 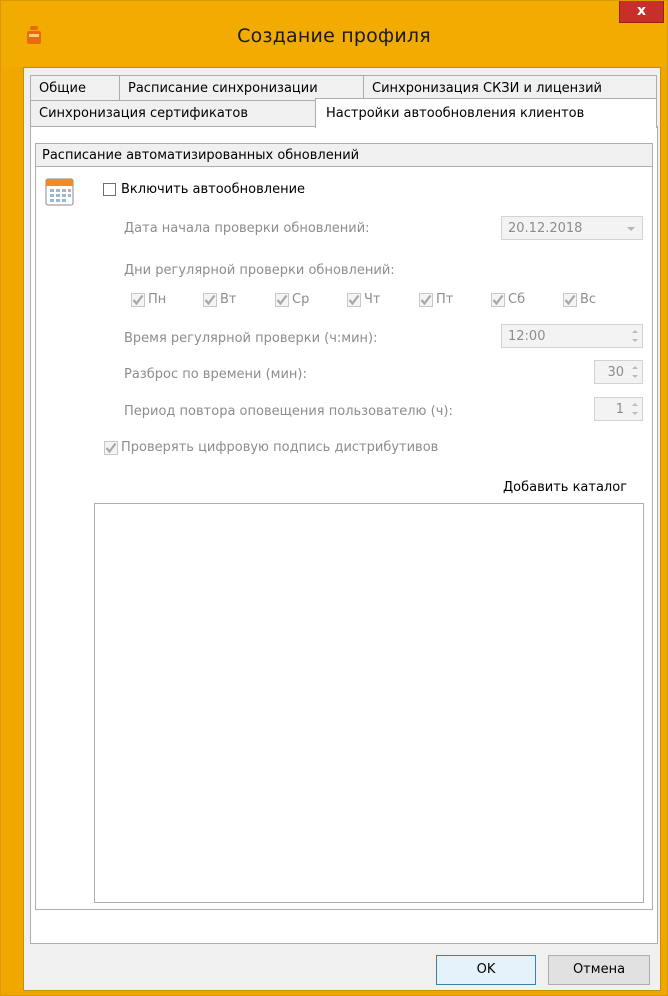 I want to click on day-thu-label: Чт, so click(x=372, y=299).